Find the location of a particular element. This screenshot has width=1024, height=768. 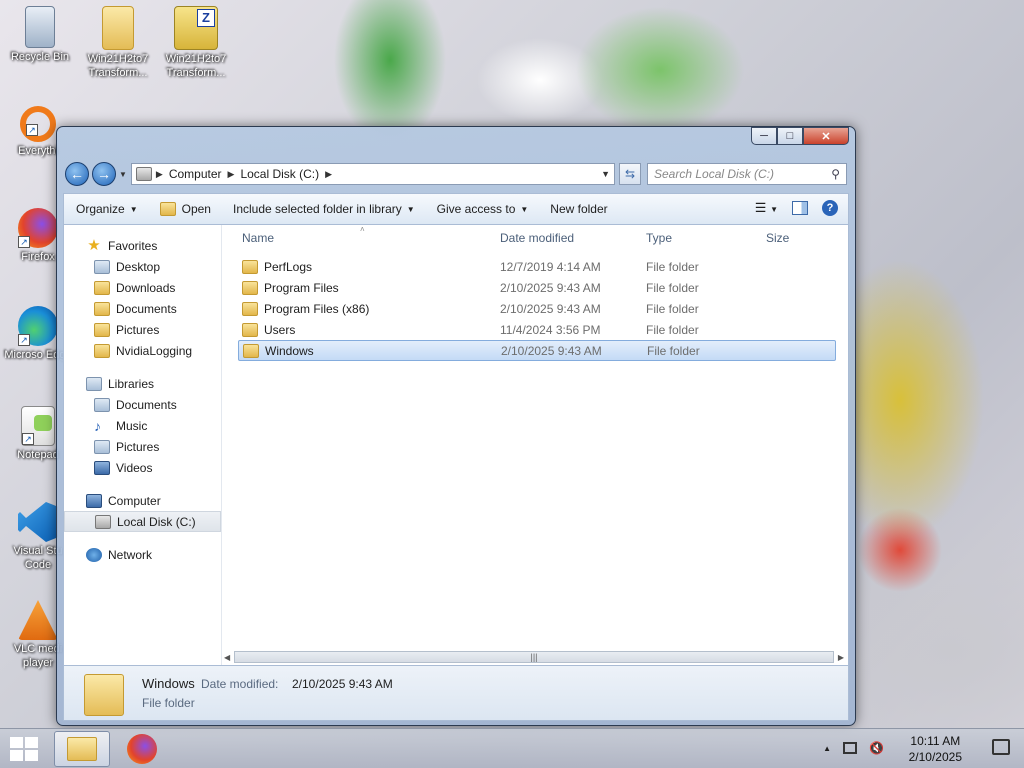

column-type: Type is located at coordinates (659, 238).